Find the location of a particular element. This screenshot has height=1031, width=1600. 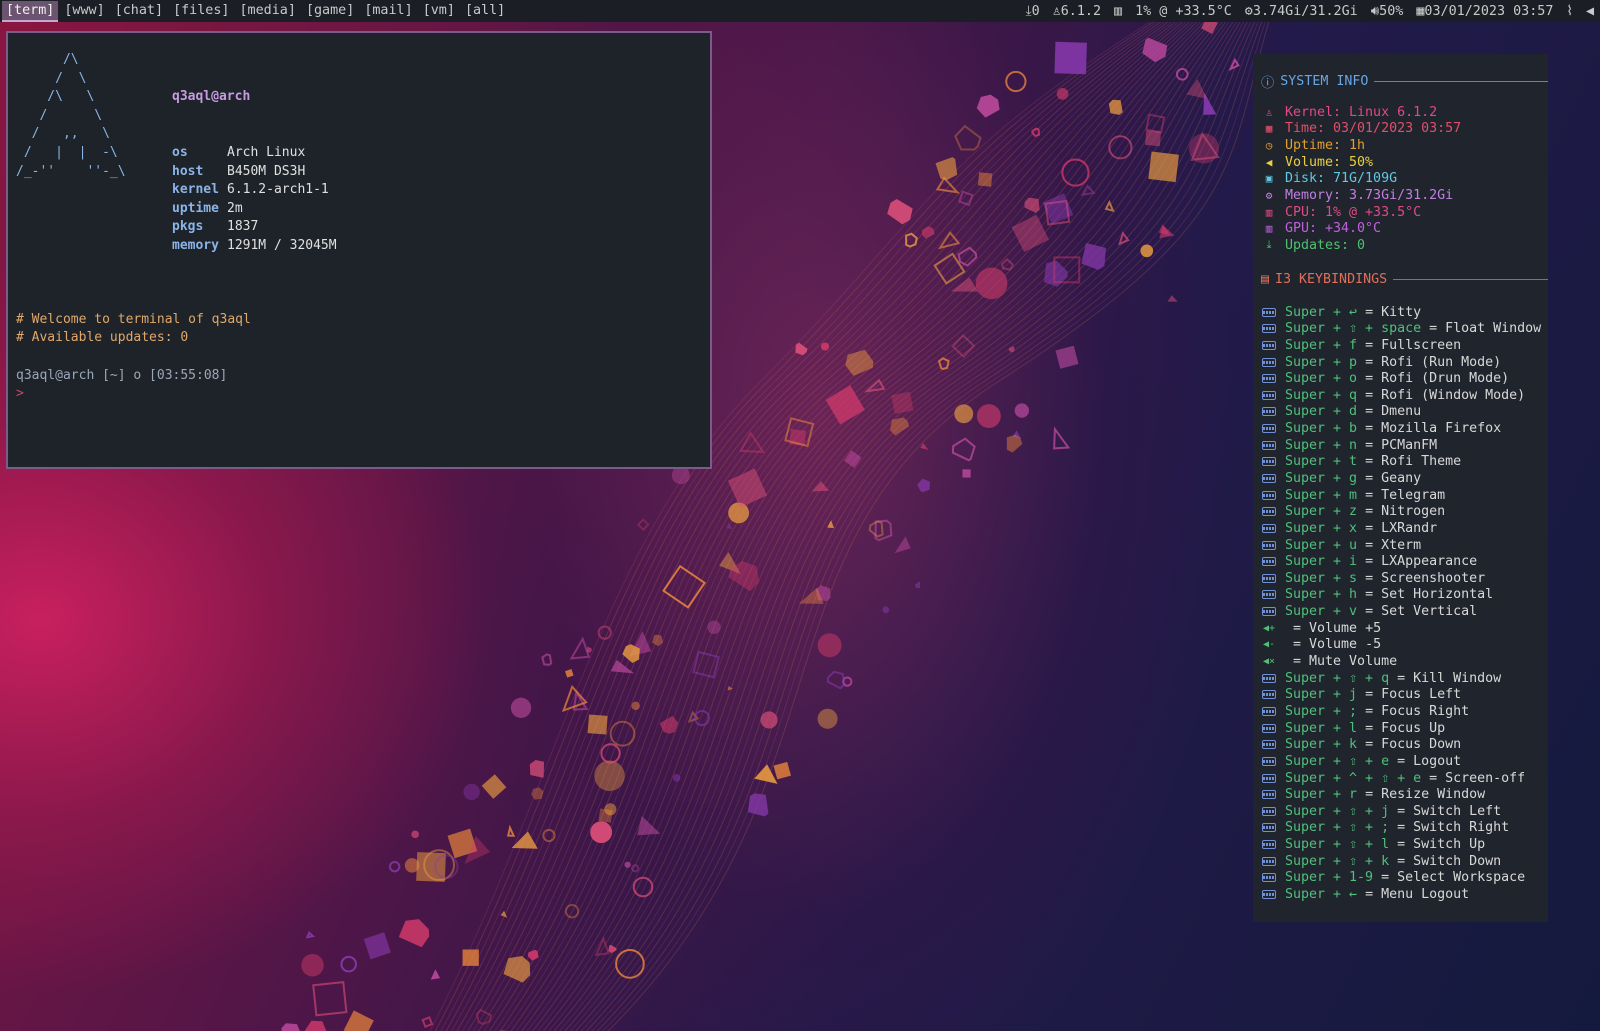

system-info-row: ▥ GPU: +34.0°C is located at coordinates (1404, 228).